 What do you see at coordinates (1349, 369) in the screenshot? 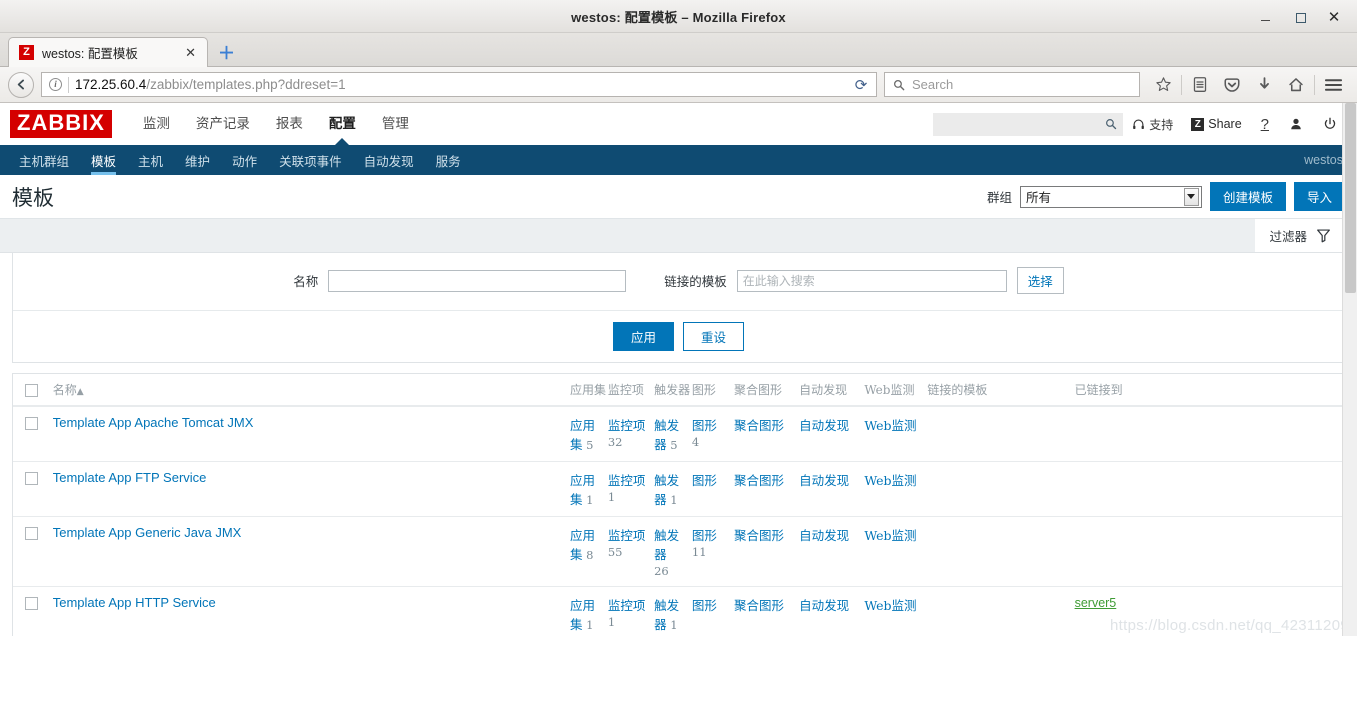
I see `page-scrollbar` at bounding box center [1349, 369].